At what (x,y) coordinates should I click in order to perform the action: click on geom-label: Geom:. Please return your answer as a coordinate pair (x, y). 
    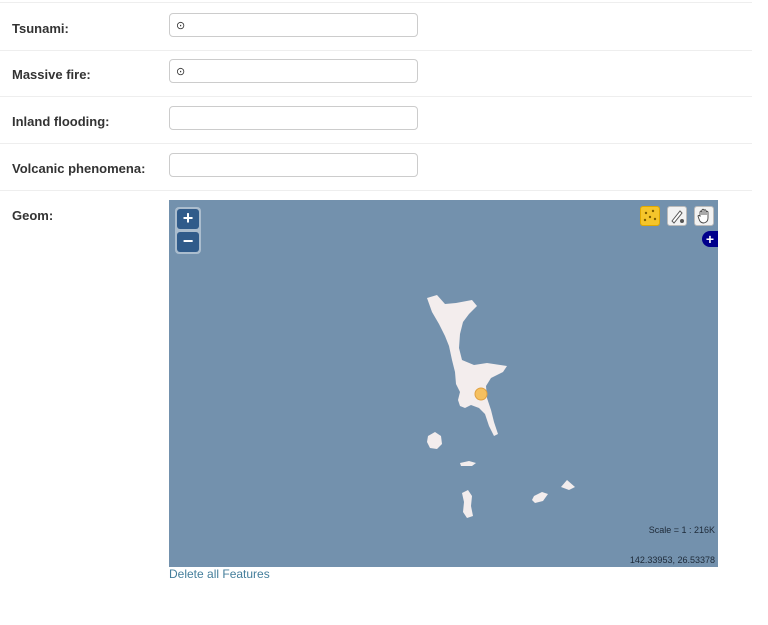
    Looking at the image, I should click on (33, 215).